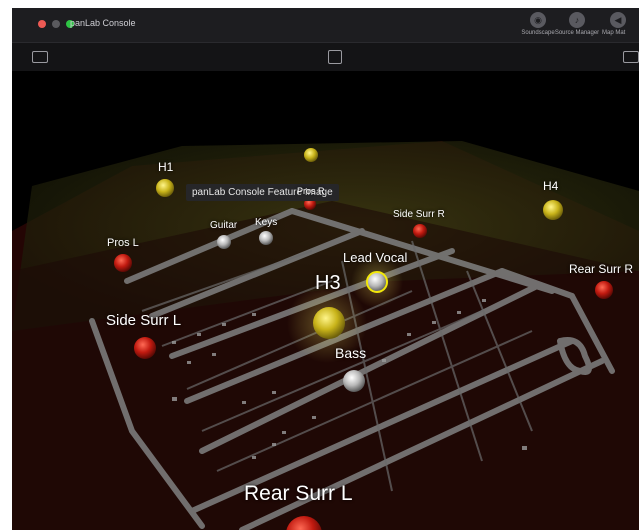 This screenshot has width=639, height=530. Describe the element at coordinates (420, 231) in the screenshot. I see `source-side-surr-r` at that location.